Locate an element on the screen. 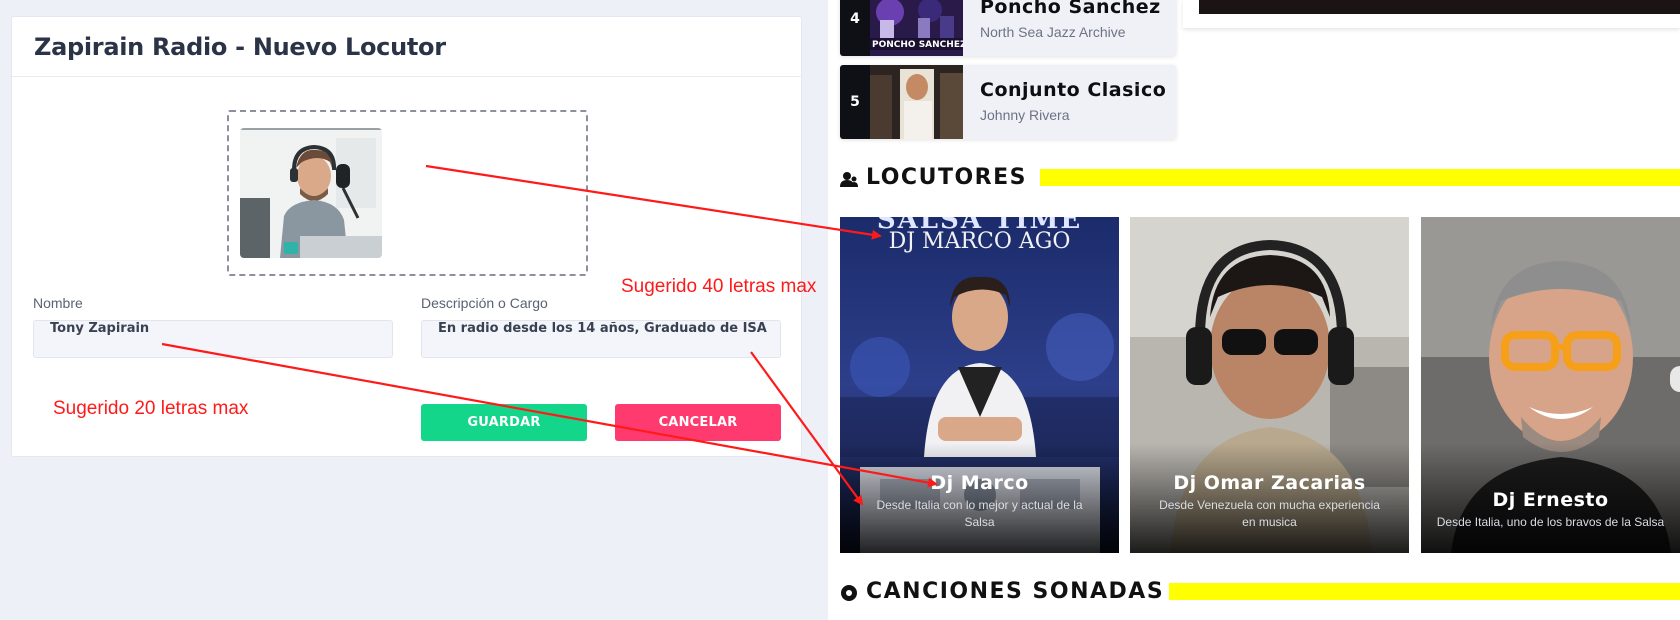  image-dropzone is located at coordinates (407, 193).